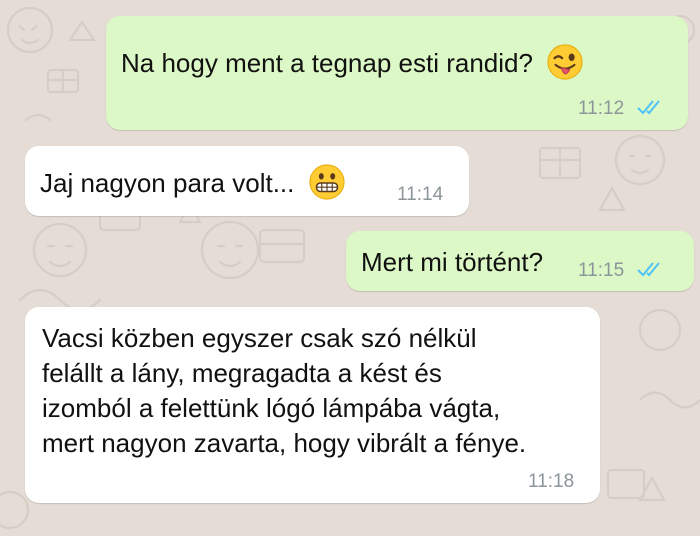 The width and height of the screenshot is (700, 536). Describe the element at coordinates (271, 408) in the screenshot. I see `message-line: izomból a felettünk lógó lámpába vágta,` at that location.